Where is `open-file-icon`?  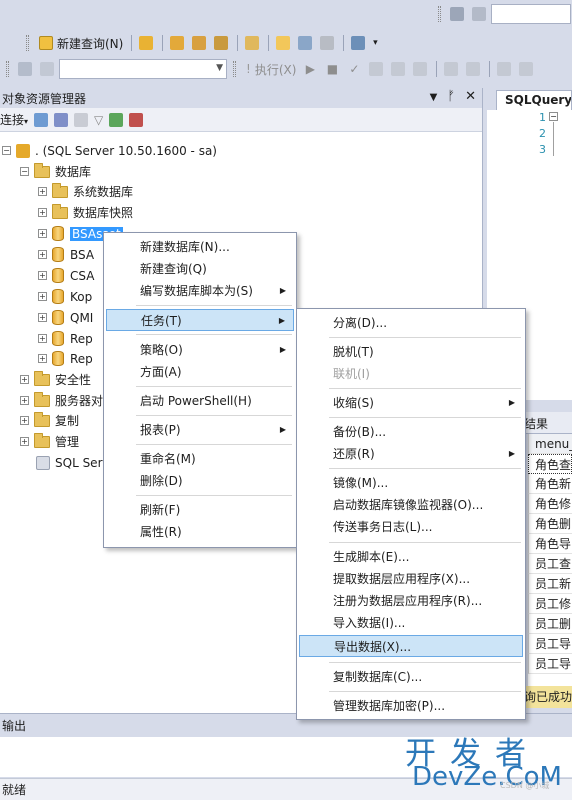 open-file-icon is located at coordinates (283, 43).